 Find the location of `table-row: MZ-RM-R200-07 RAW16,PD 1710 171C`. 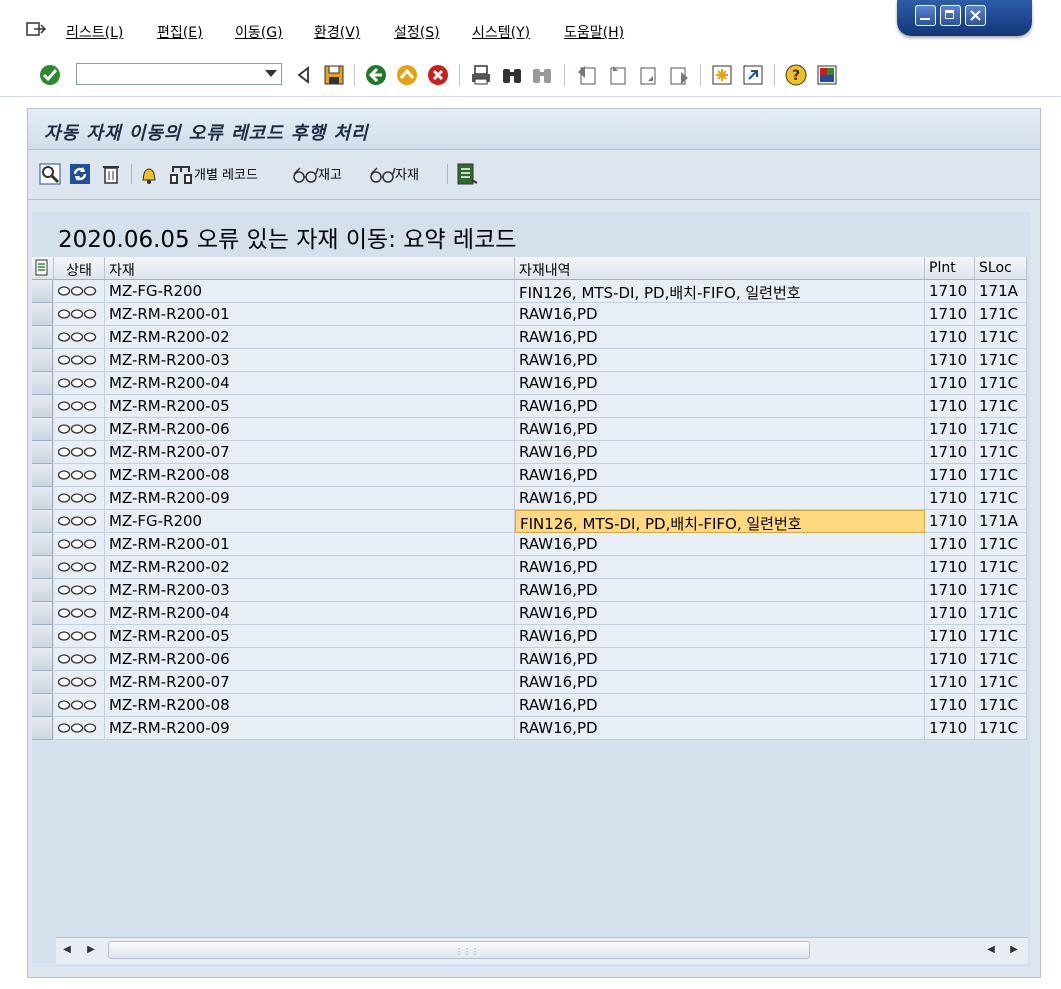

table-row: MZ-RM-R200-07 RAW16,PD 1710 171C is located at coordinates (529, 452).